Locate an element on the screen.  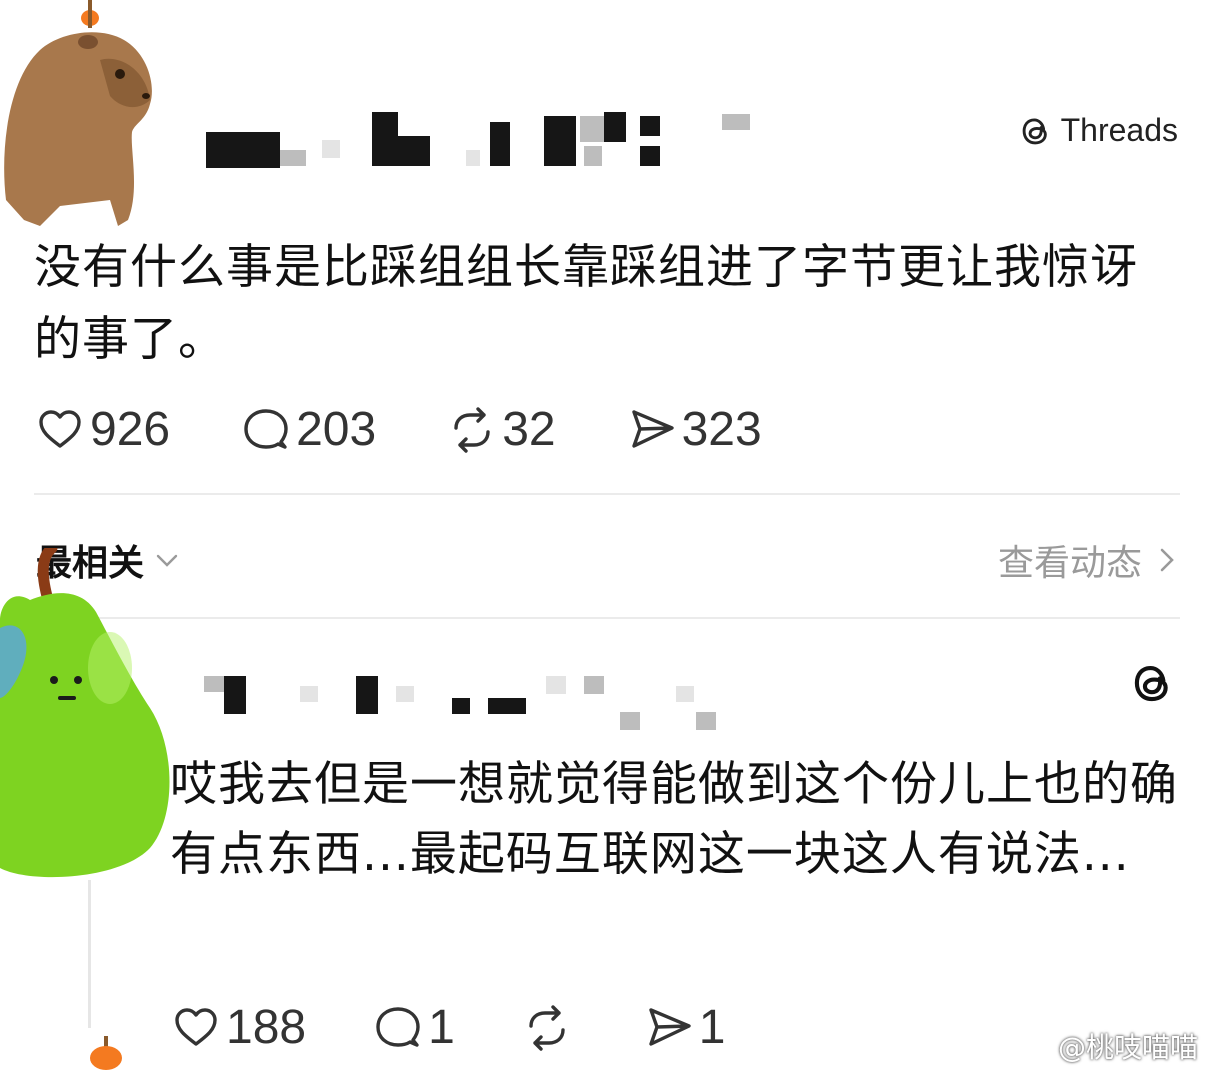
view-activity-label: 查看动态 is located at coordinates (1069, 563).